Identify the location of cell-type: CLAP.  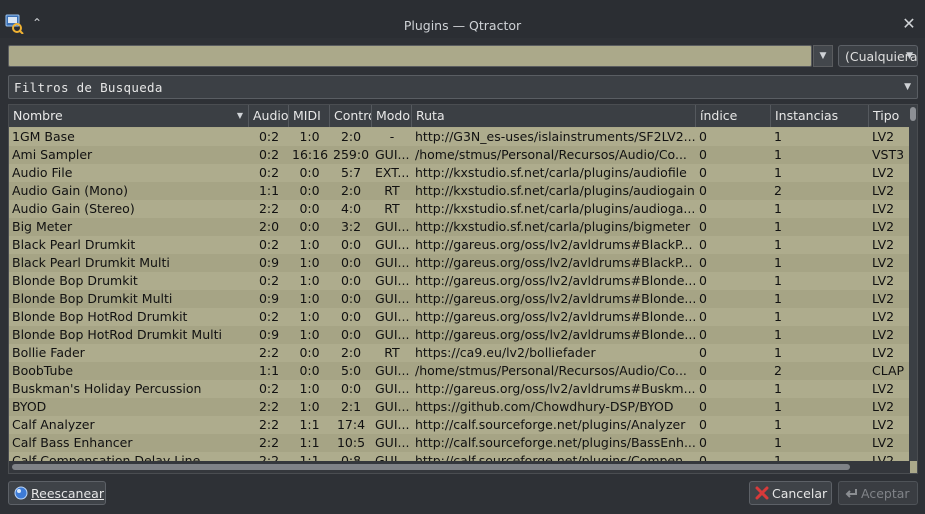
(888, 370).